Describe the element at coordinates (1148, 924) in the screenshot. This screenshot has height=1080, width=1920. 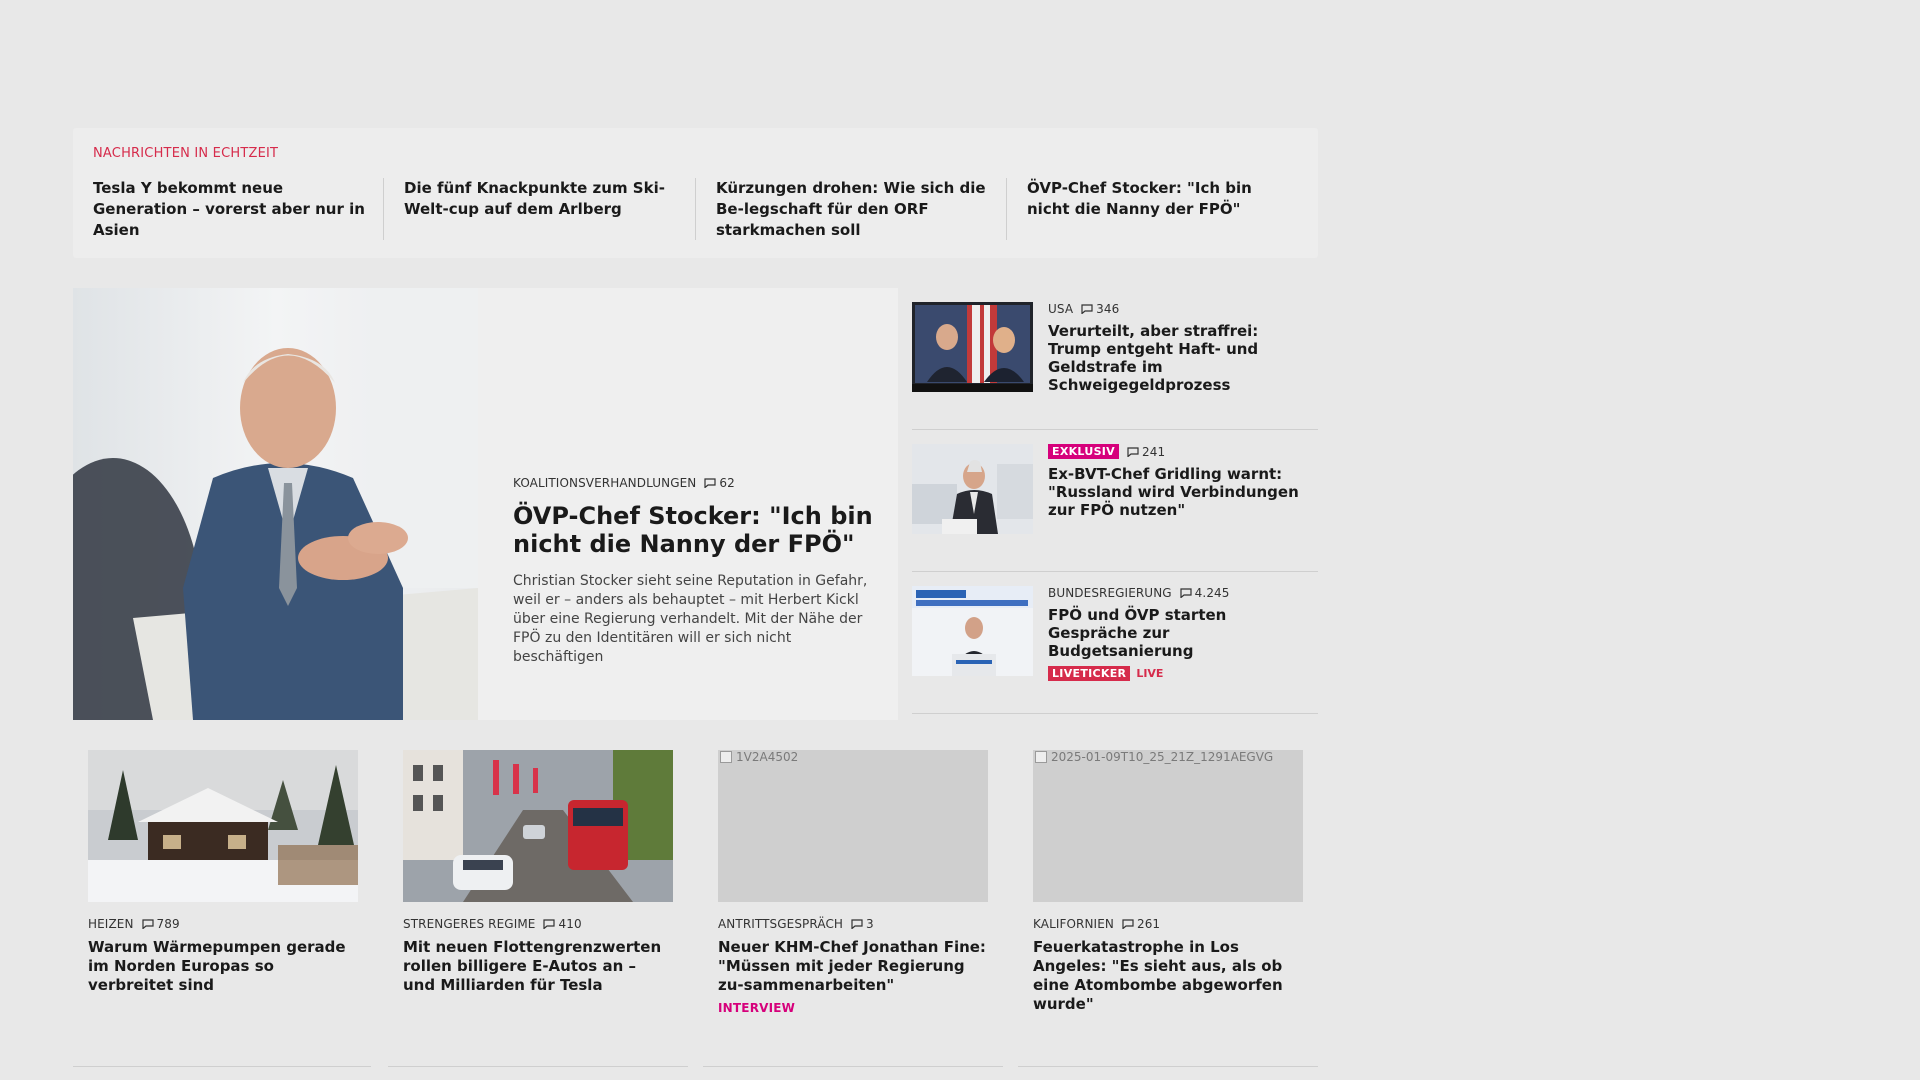
I see `comment-count-value: 261` at that location.